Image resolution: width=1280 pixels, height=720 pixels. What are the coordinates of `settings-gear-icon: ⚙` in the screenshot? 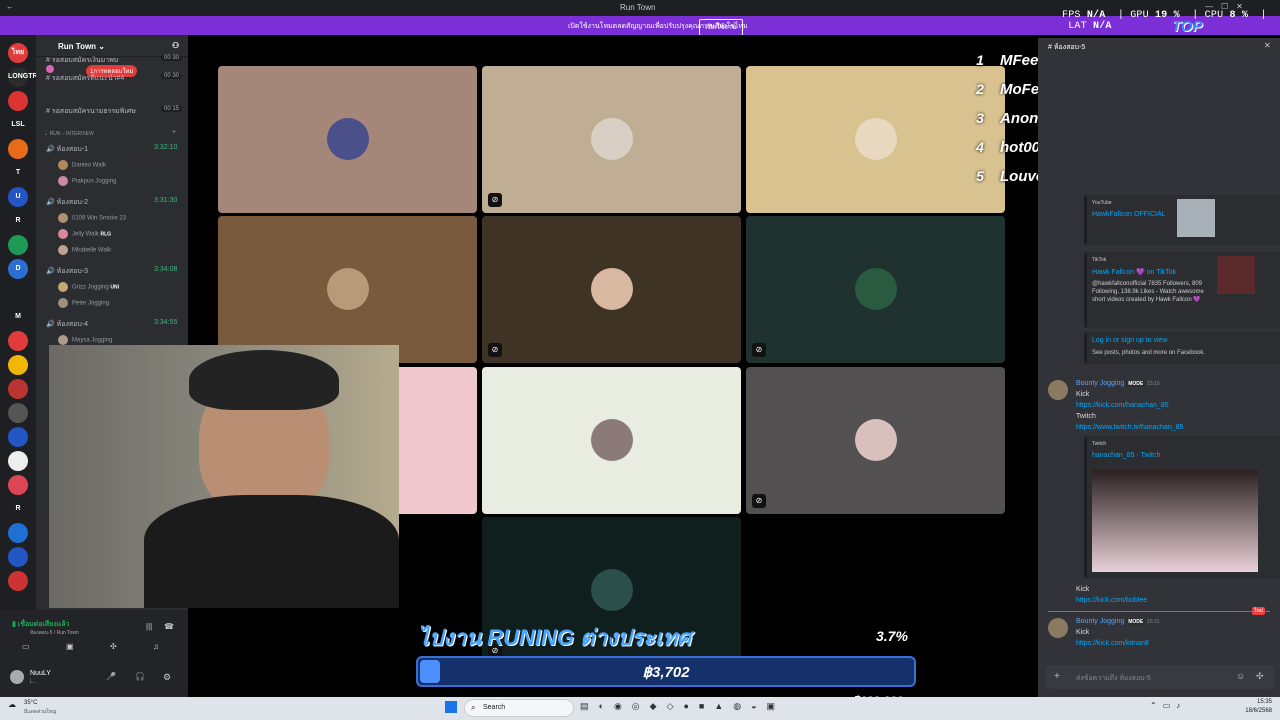 It's located at (167, 677).